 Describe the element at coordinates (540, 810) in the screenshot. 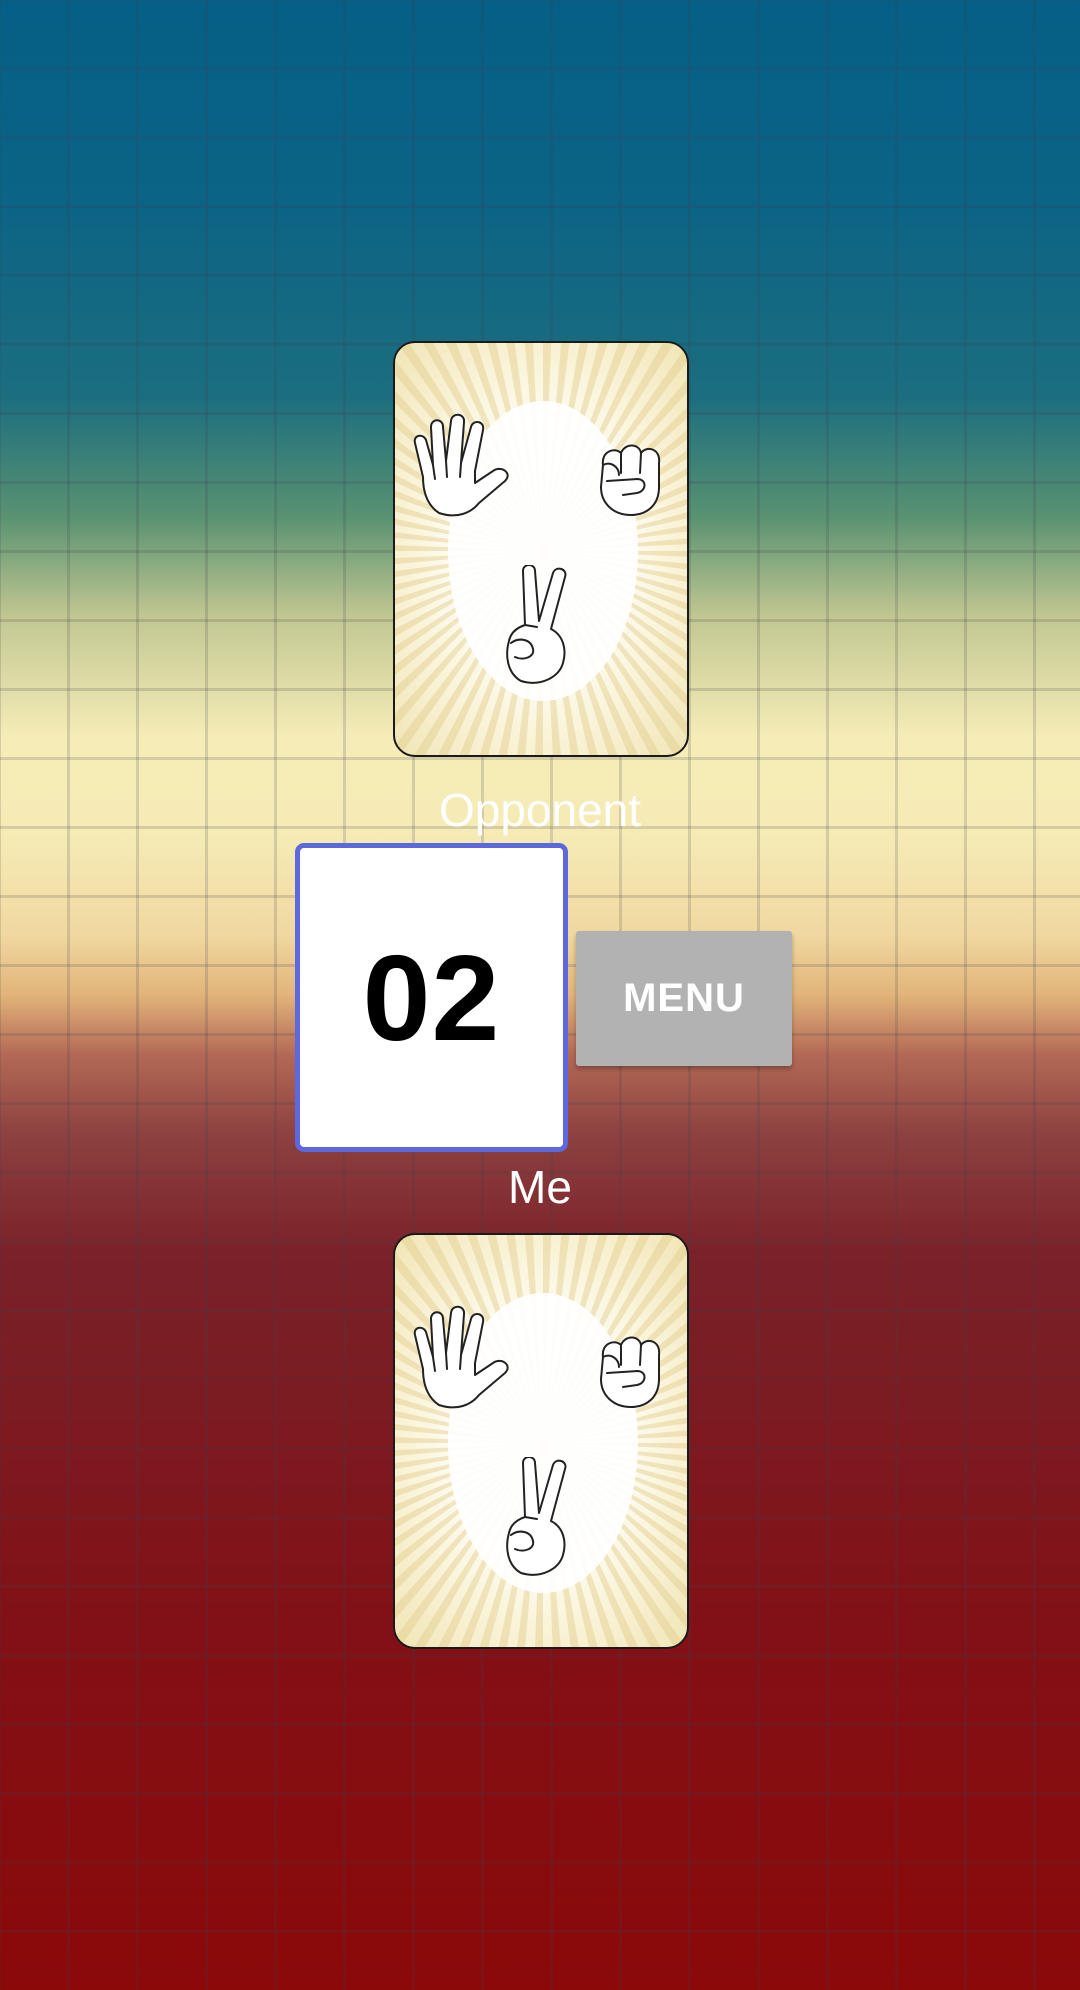

I see `opponent-label: Opponent` at that location.